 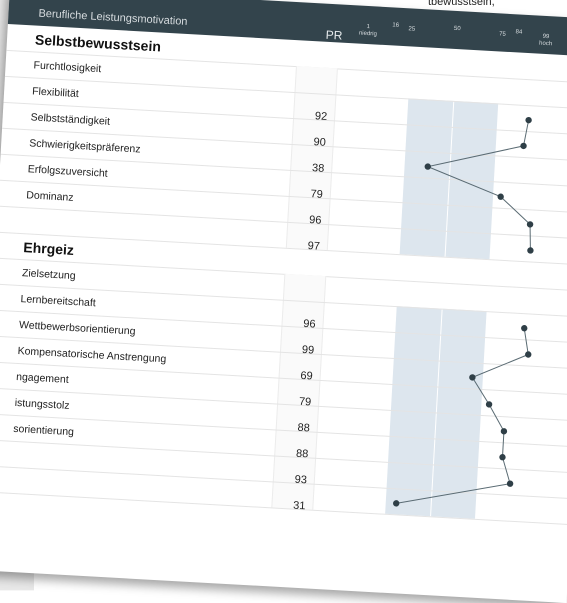 What do you see at coordinates (478, 185) in the screenshot?
I see `profile-line` at bounding box center [478, 185].